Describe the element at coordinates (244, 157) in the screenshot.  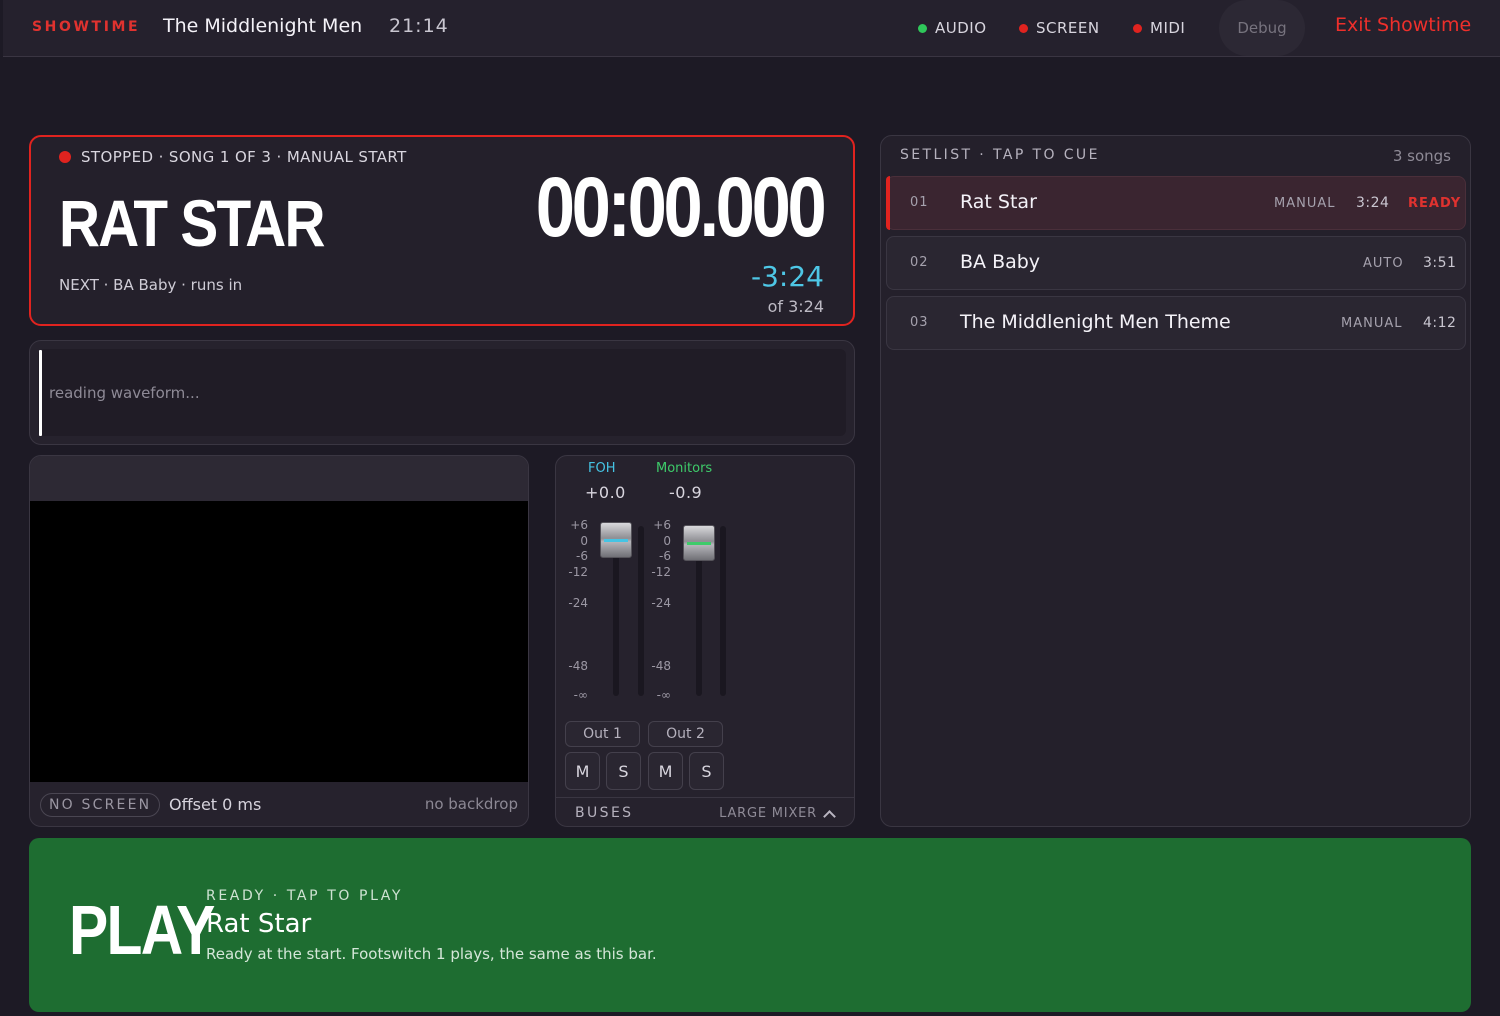
I see `transport-status-text: STOPPED · SONG 1 OF 3 · MANUAL START` at that location.